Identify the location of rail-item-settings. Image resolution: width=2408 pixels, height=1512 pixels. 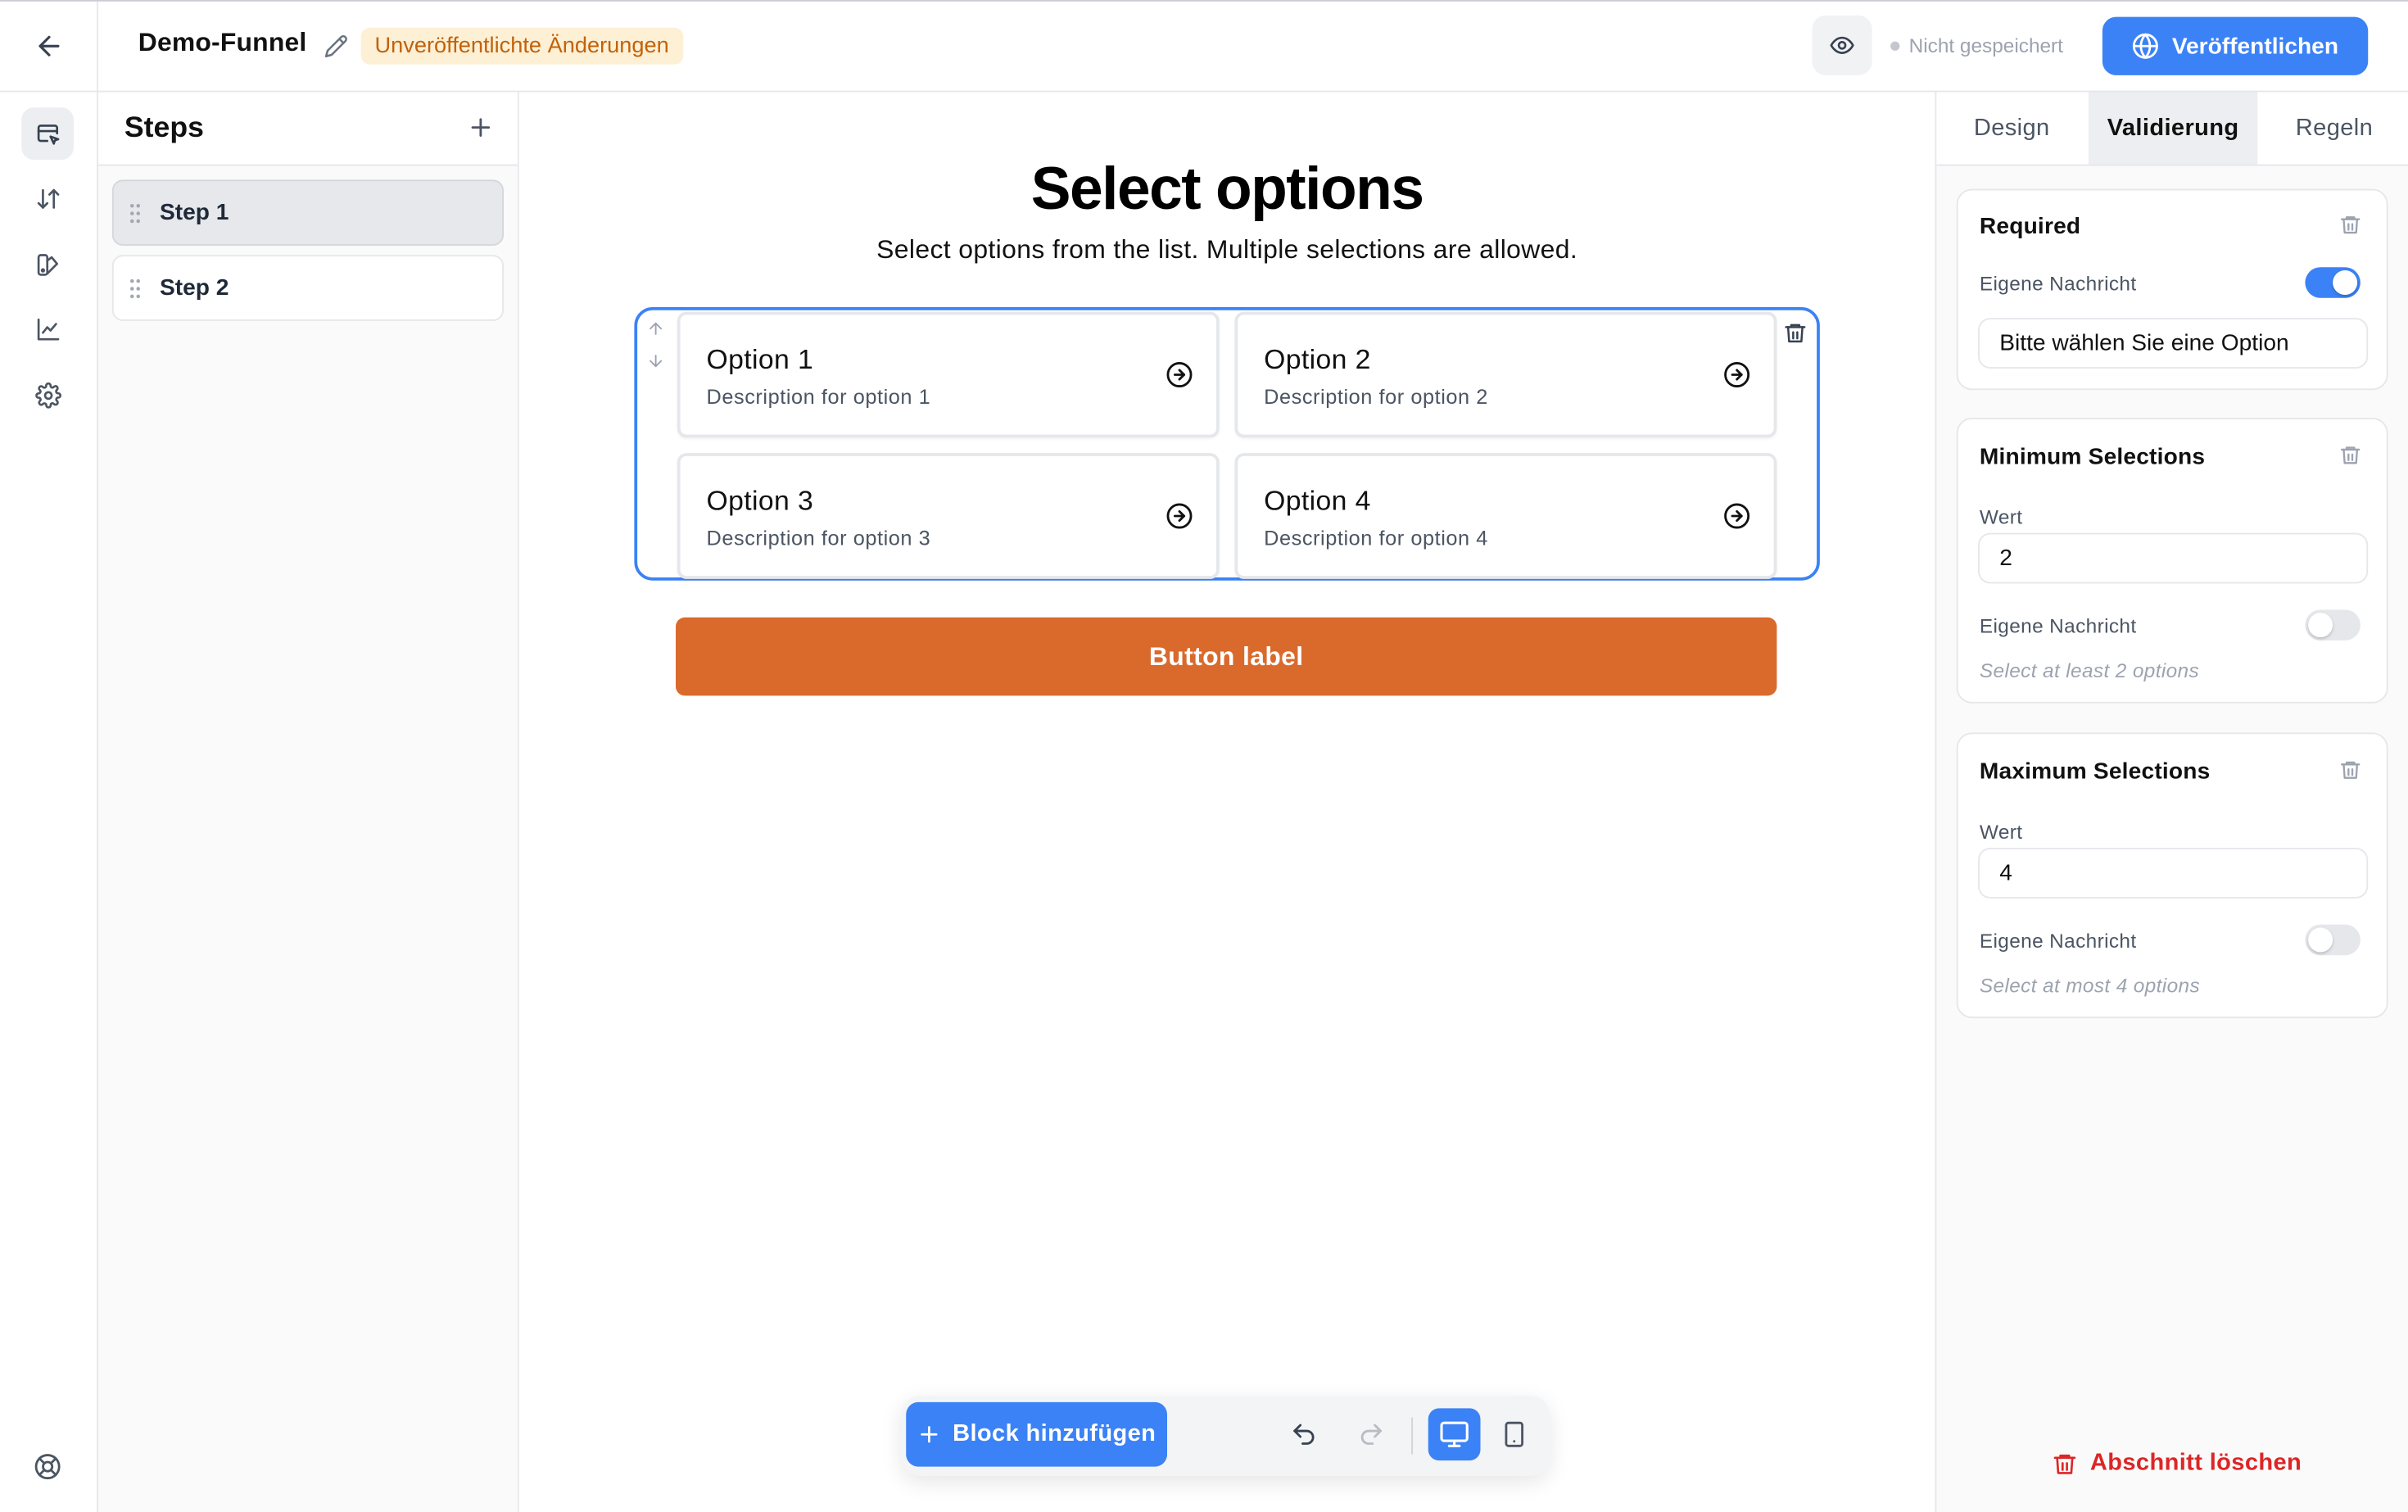
(47, 395).